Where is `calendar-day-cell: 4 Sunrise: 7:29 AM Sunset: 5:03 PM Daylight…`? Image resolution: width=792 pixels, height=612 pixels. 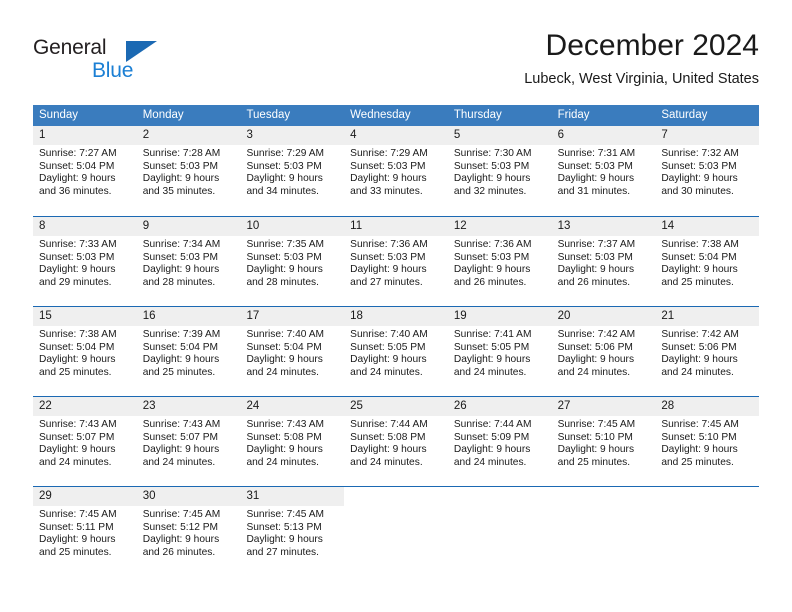 calendar-day-cell: 4 Sunrise: 7:29 AM Sunset: 5:03 PM Daylight… is located at coordinates (396, 171).